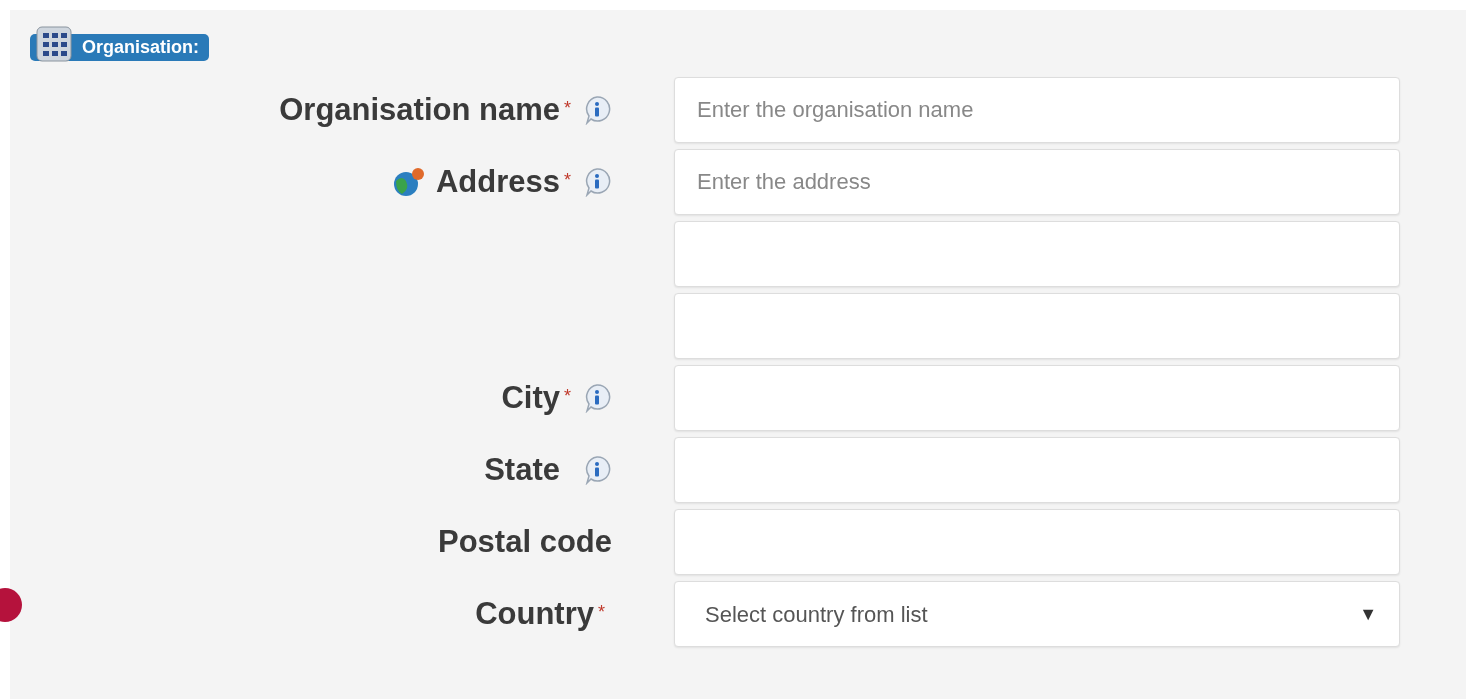 Image resolution: width=1466 pixels, height=699 pixels. I want to click on field-label: City, so click(530, 397).